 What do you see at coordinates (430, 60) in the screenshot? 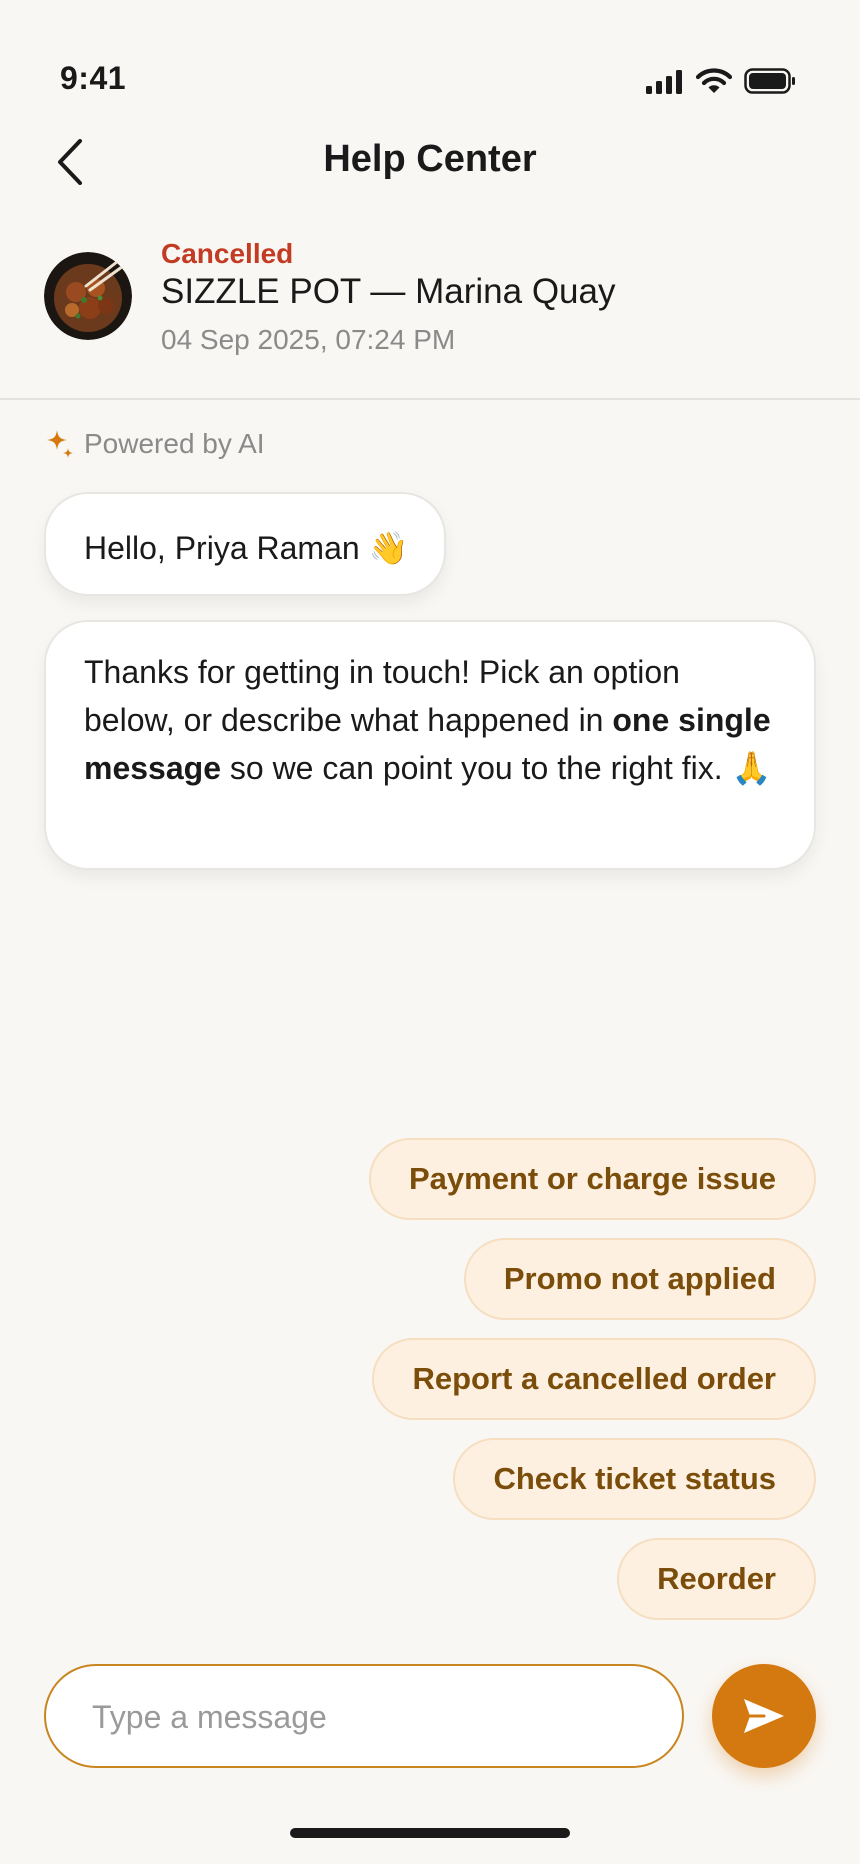
I see `status-bar: 9:41` at bounding box center [430, 60].